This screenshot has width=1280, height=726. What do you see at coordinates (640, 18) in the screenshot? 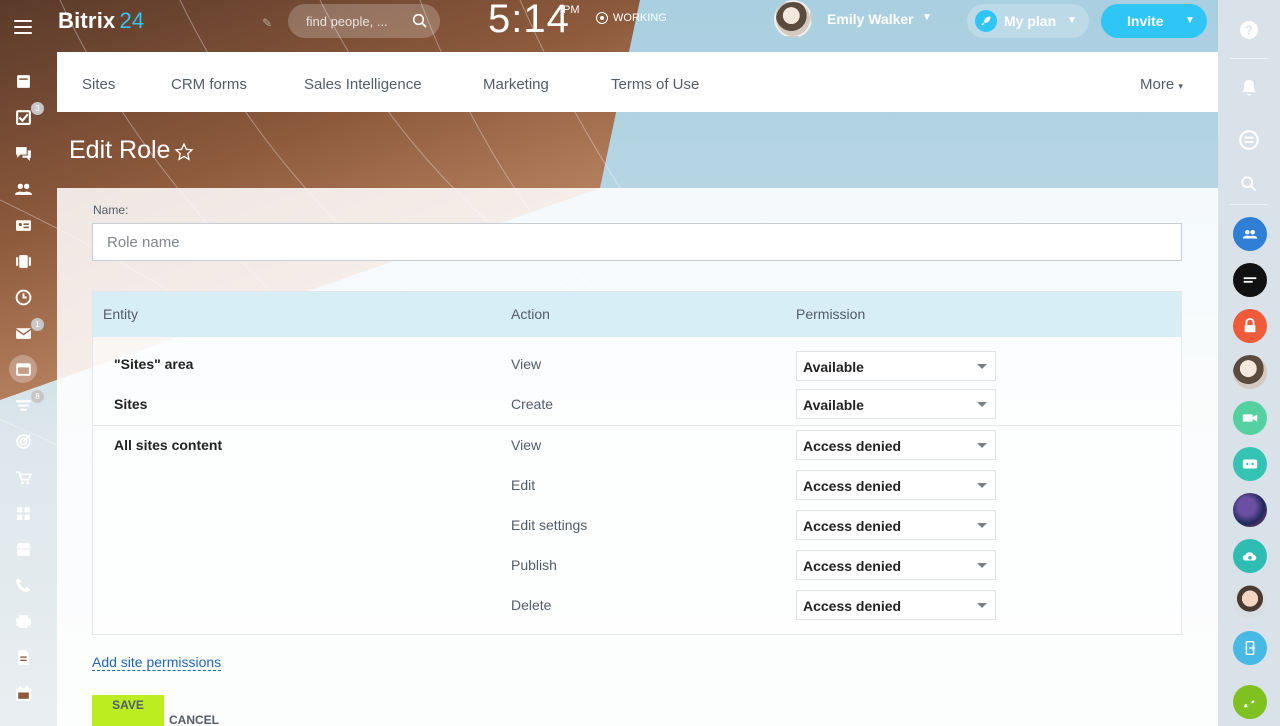
I see `work-status-label: WORKING` at bounding box center [640, 18].